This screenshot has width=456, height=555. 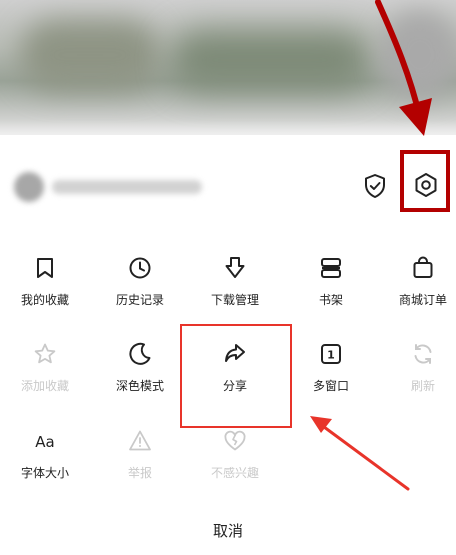 I want to click on menu-item-label: 不感兴趣, so click(x=234, y=473).